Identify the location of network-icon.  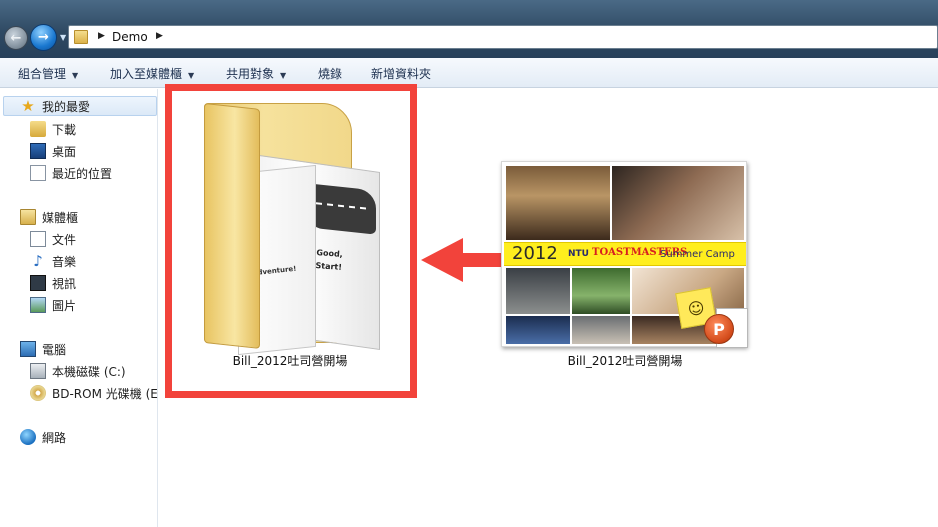
(28, 437).